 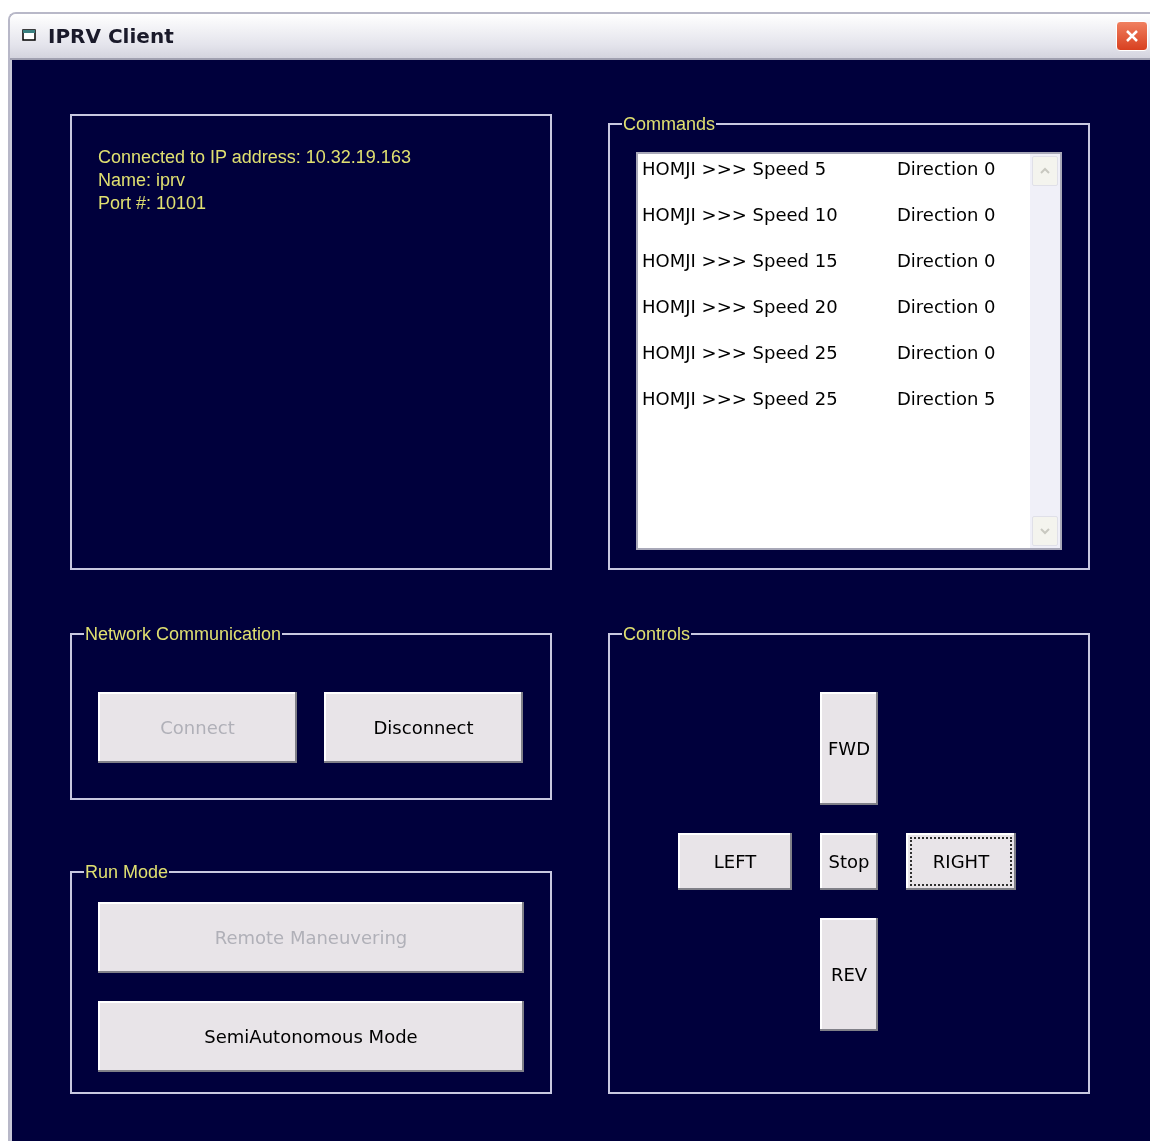 What do you see at coordinates (735, 861) in the screenshot?
I see `direction-button: LEFT` at bounding box center [735, 861].